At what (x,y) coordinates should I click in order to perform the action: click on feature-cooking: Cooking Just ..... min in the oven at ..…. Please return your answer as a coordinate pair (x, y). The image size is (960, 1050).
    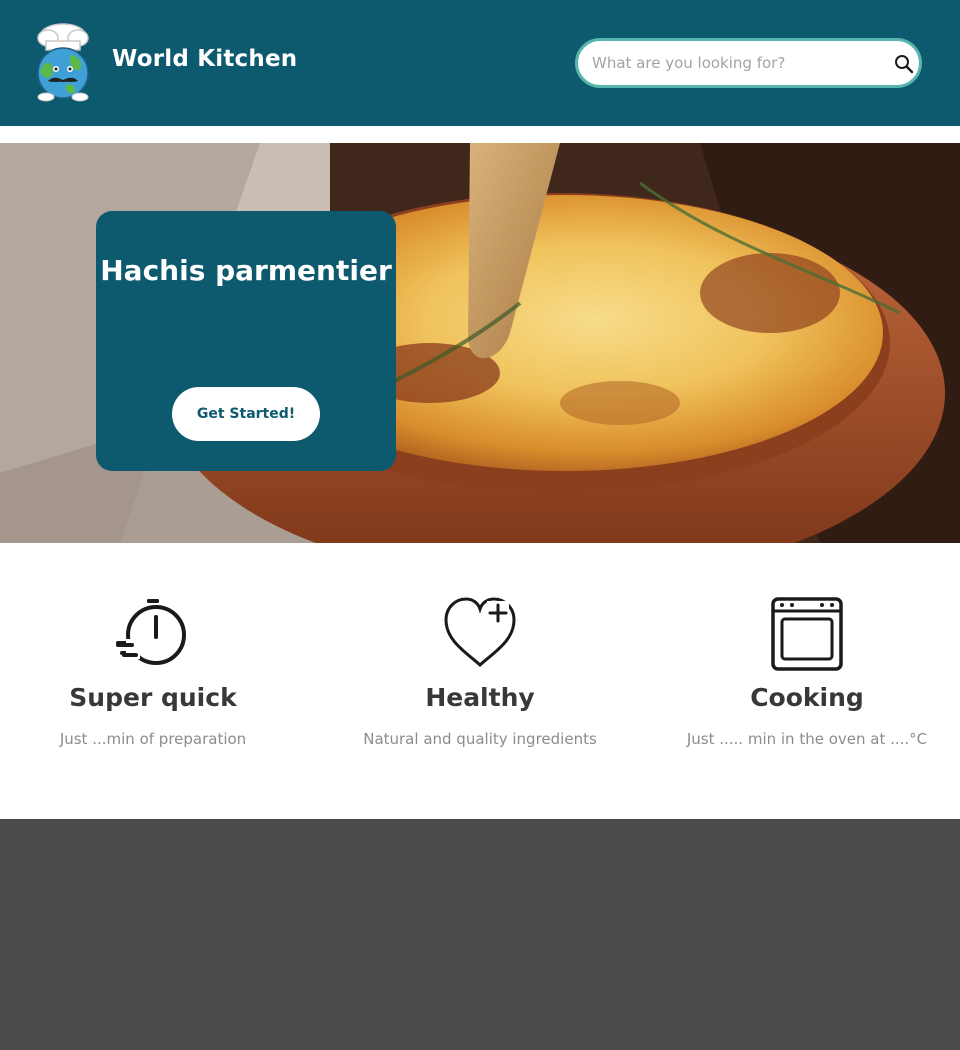
    Looking at the image, I should click on (803, 681).